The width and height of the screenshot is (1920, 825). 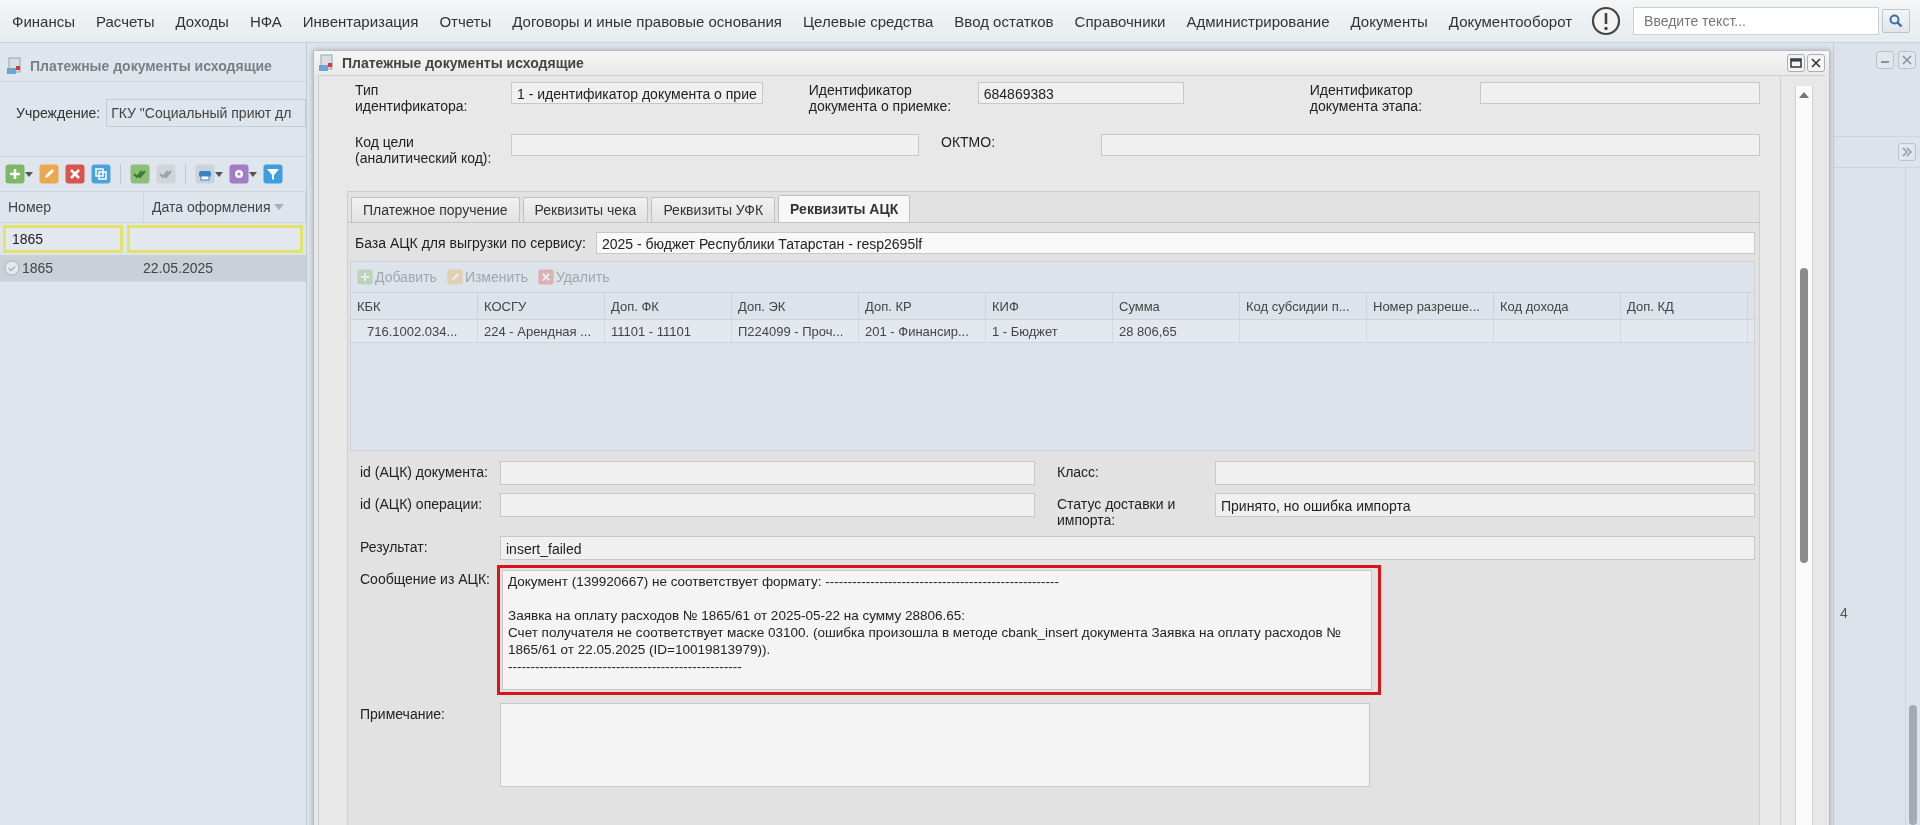 I want to click on menu-item: Администрирование, so click(x=1258, y=21).